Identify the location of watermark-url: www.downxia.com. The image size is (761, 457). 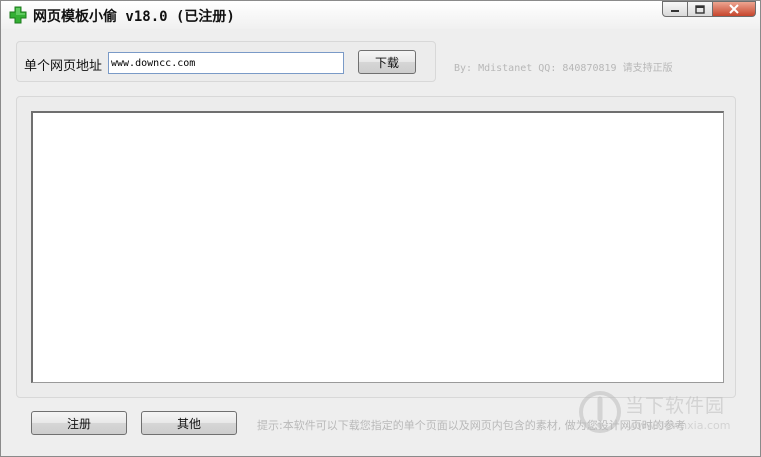
(679, 425).